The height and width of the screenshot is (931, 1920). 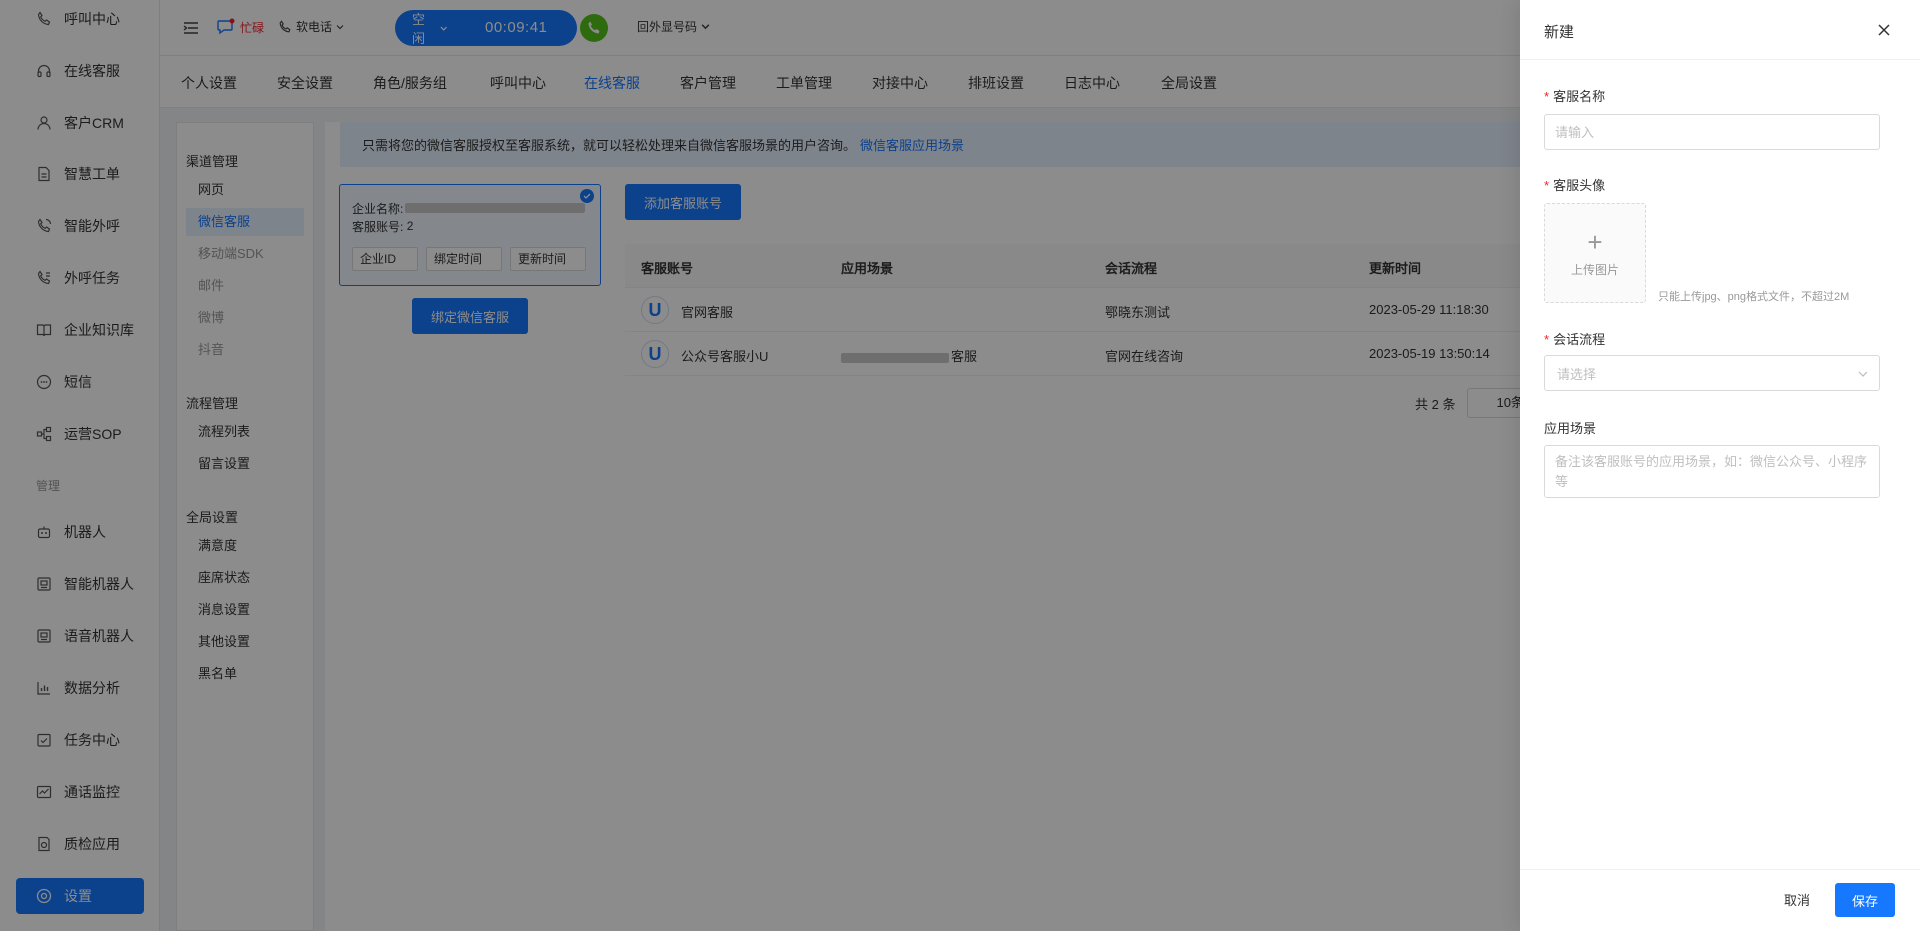 I want to click on drawer-title: 新建, so click(x=1559, y=32).